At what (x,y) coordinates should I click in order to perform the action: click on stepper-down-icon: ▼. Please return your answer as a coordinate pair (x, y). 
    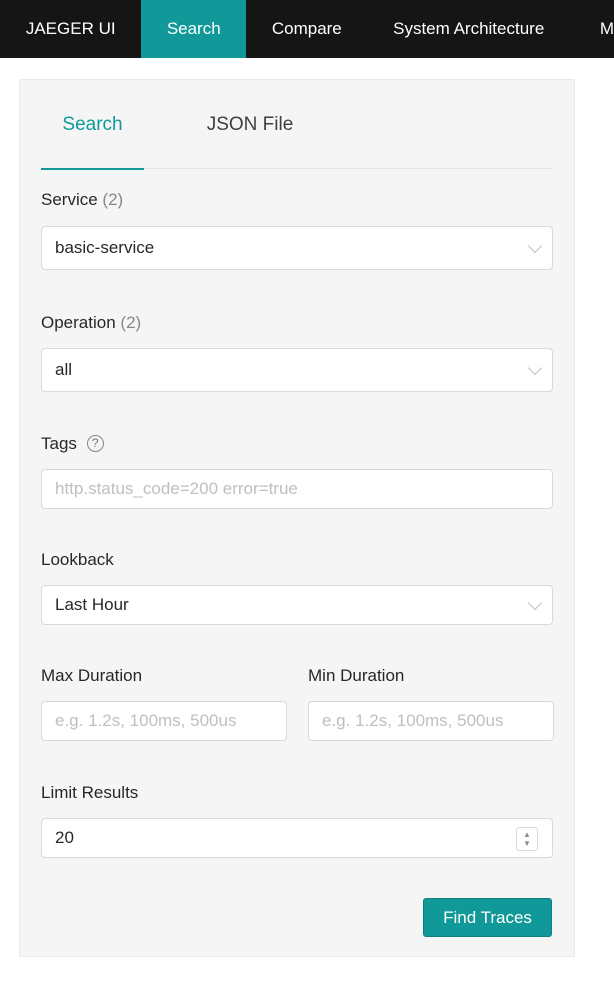
    Looking at the image, I should click on (527, 843).